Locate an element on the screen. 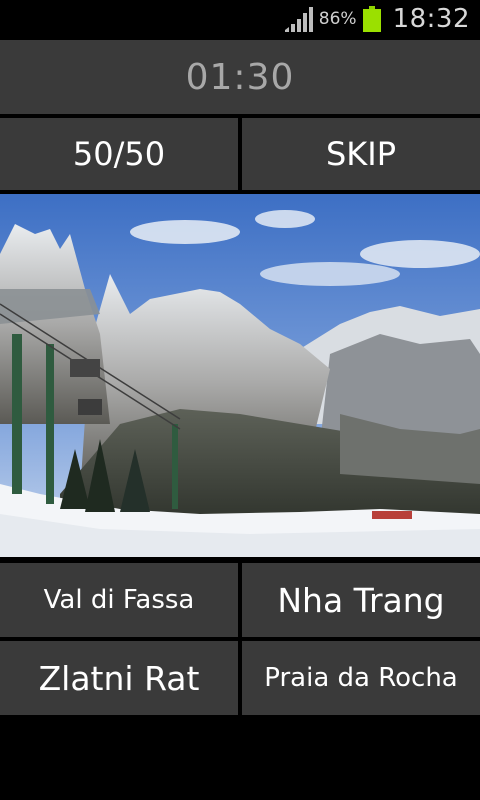 This screenshot has width=480, height=800. answer-button-2: Nha Trang is located at coordinates (361, 600).